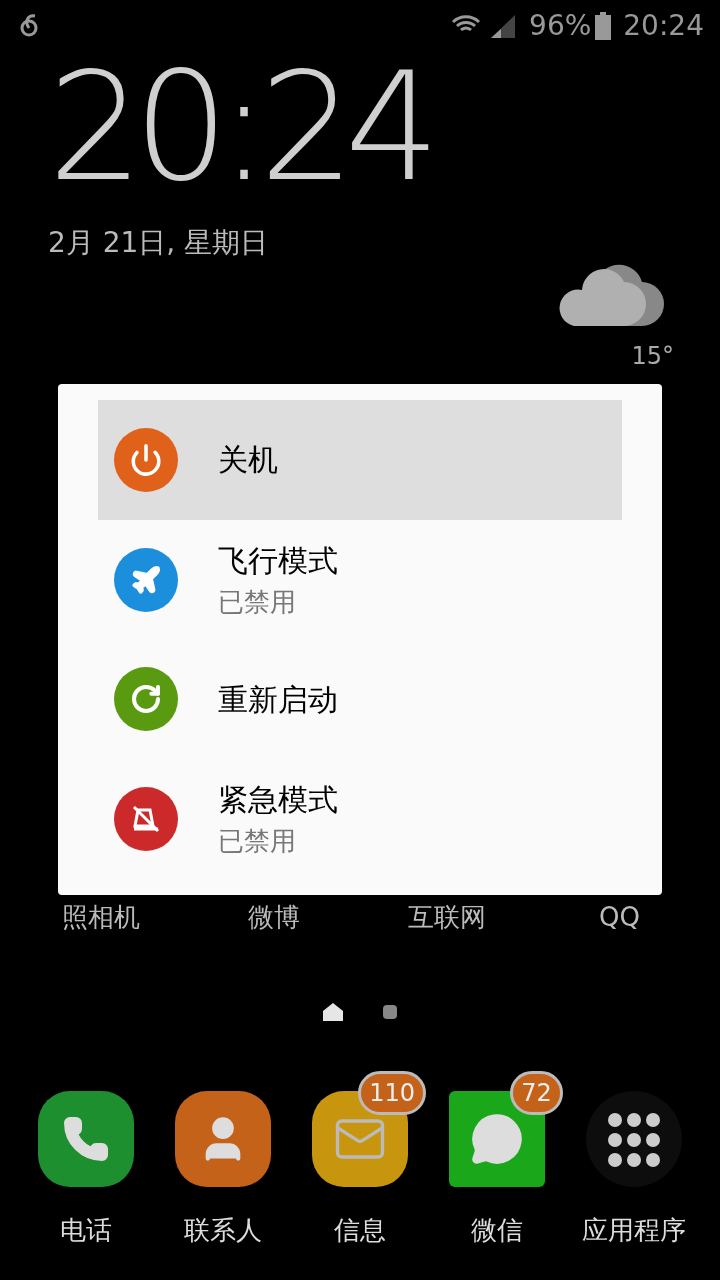 Image resolution: width=720 pixels, height=1280 pixels. Describe the element at coordinates (278, 560) in the screenshot. I see `menu-item-label: 飞行模式` at that location.